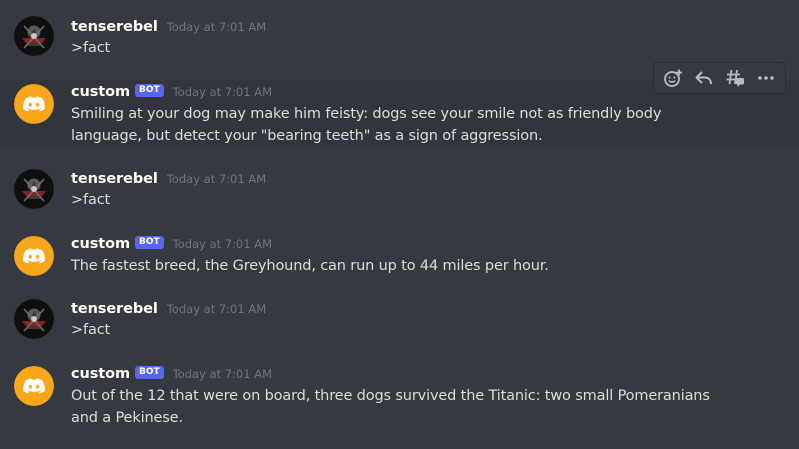 This screenshot has height=449, width=799. What do you see at coordinates (673, 78) in the screenshot?
I see `add-reaction-icon` at bounding box center [673, 78].